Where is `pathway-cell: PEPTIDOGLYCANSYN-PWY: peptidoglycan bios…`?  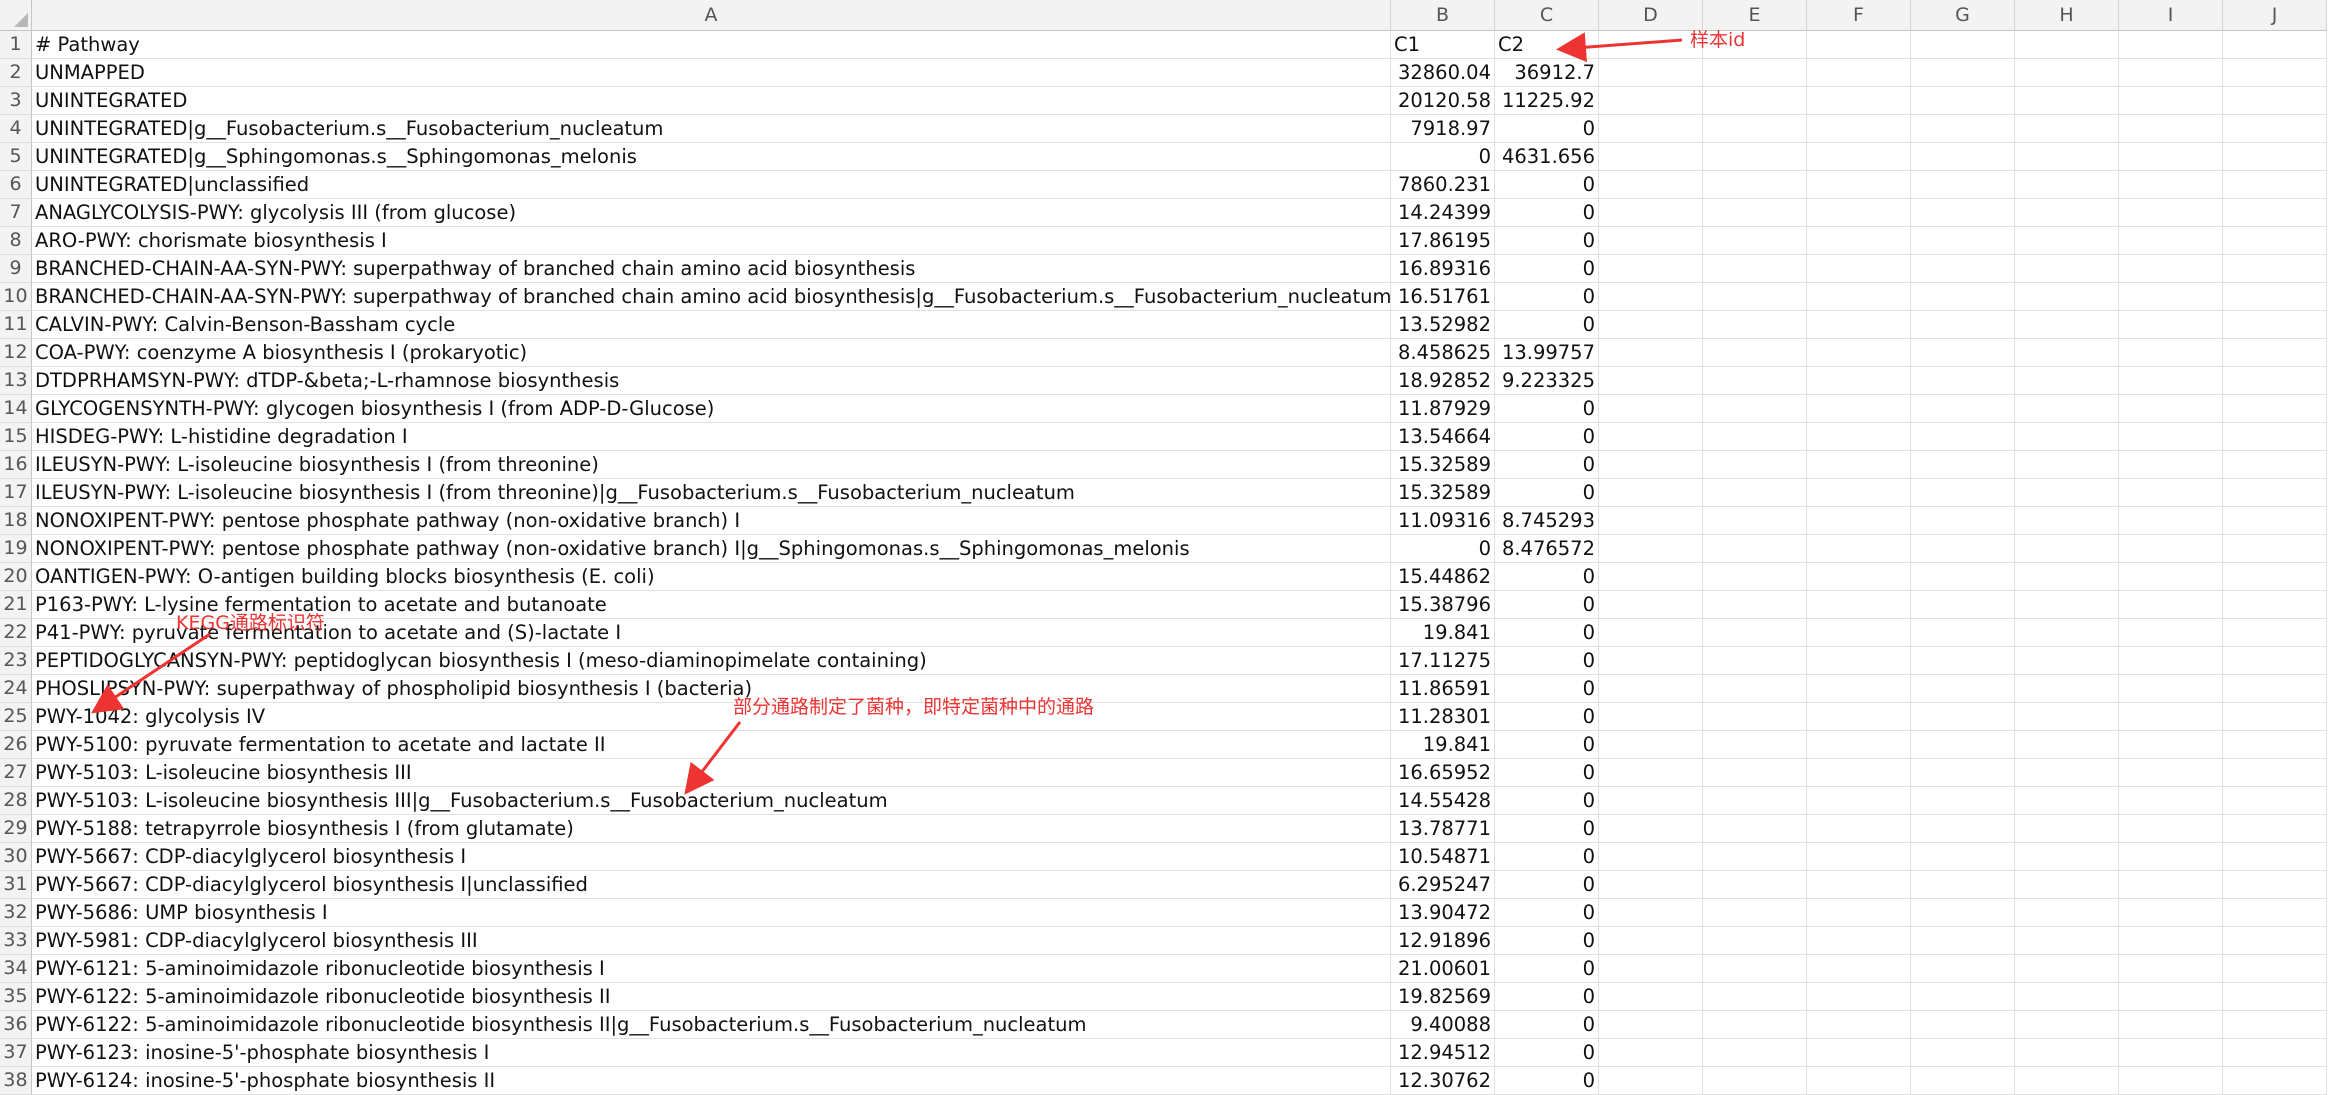 pathway-cell: PEPTIDOGLYCANSYN-PWY: peptidoglycan bios… is located at coordinates (711, 661).